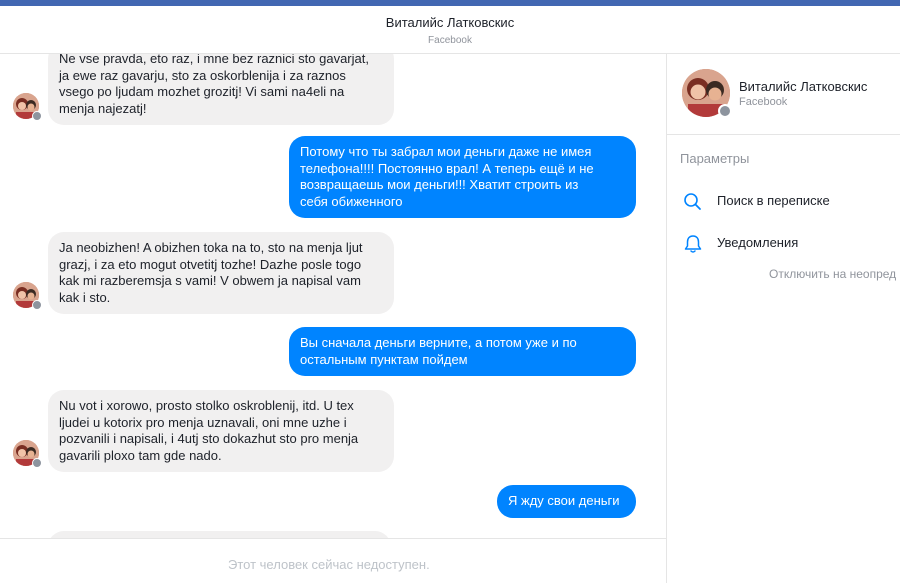  Describe the element at coordinates (351, 201) in the screenshot. I see `message-line: себя обиженного` at that location.